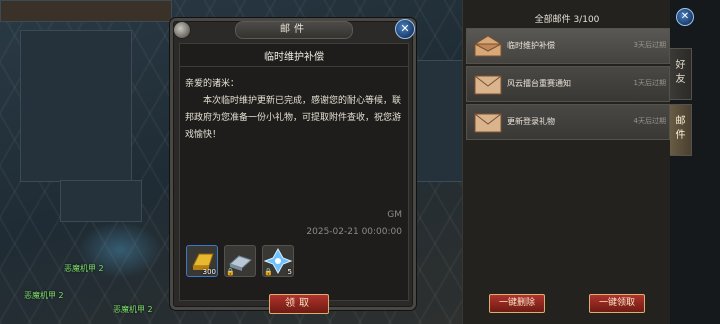  What do you see at coordinates (299, 304) in the screenshot?
I see `claim-button: 领取` at bounding box center [299, 304].